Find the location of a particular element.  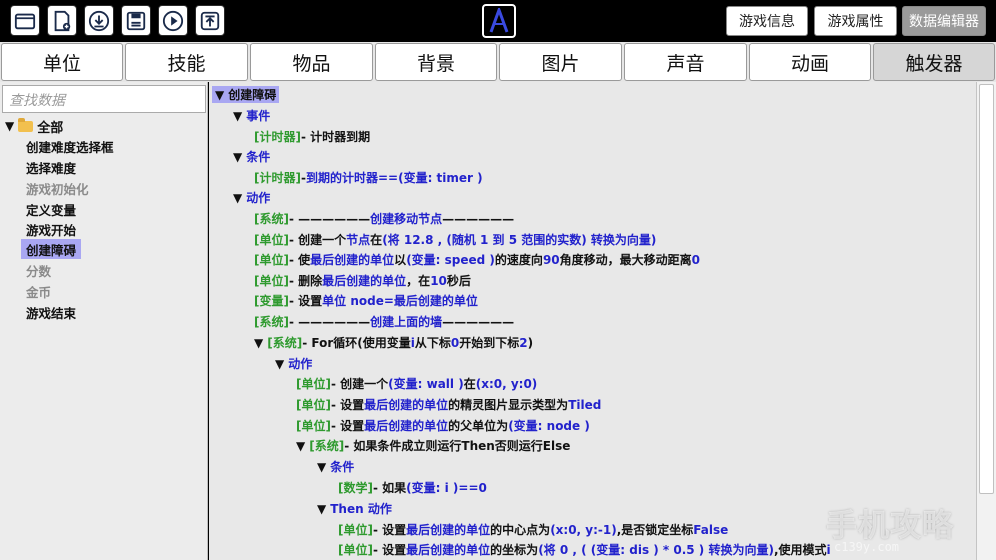

then-actions-section: ▼ Then 动作 is located at coordinates (354, 508).